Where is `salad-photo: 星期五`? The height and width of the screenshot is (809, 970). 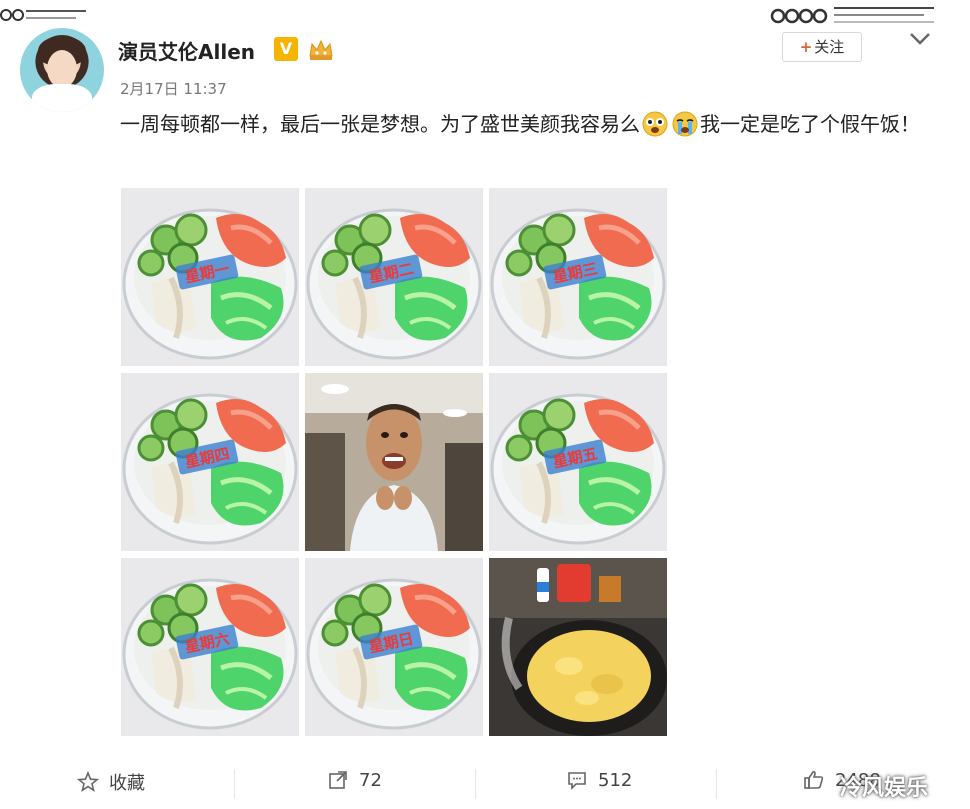 salad-photo: 星期五 is located at coordinates (578, 462).